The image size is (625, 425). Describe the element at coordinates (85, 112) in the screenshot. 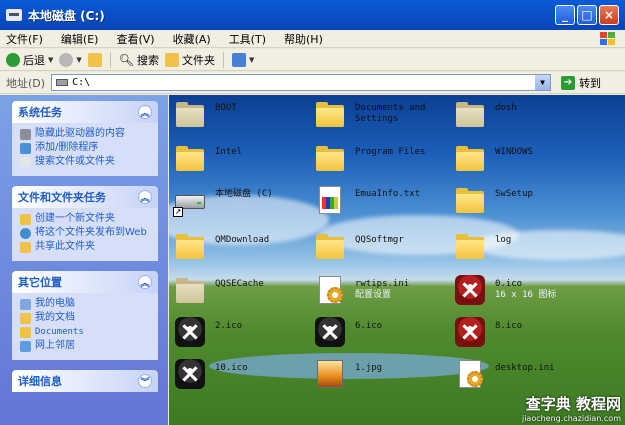

I see `panel-header: 系统任务 ︽` at that location.